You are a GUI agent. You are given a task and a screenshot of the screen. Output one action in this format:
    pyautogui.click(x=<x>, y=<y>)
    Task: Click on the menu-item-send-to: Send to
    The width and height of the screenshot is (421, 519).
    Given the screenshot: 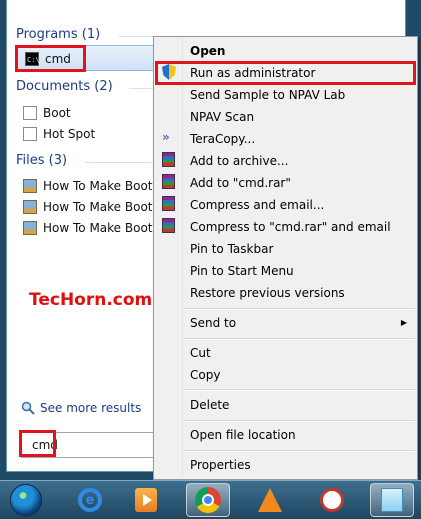 What is the action you would take?
    pyautogui.click(x=213, y=323)
    